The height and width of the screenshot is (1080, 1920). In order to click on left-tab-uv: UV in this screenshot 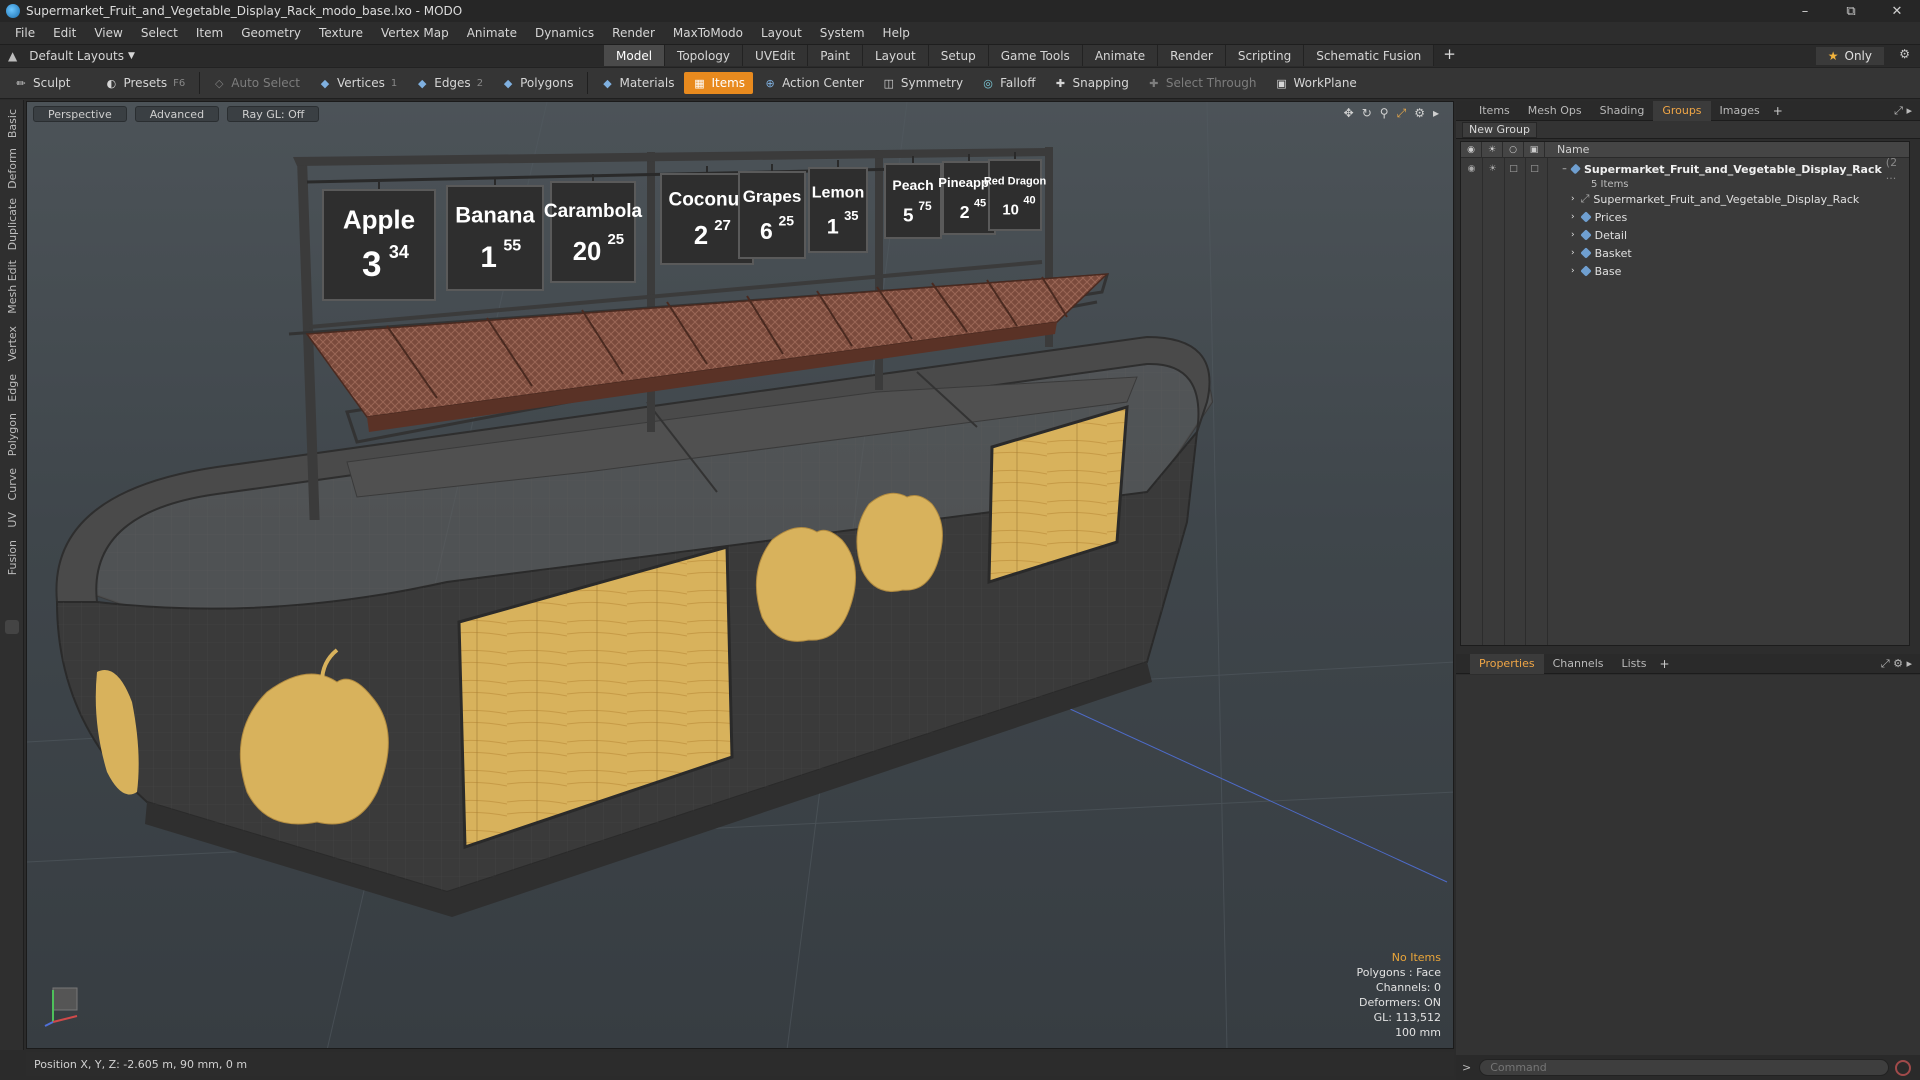, I will do `click(12, 520)`.